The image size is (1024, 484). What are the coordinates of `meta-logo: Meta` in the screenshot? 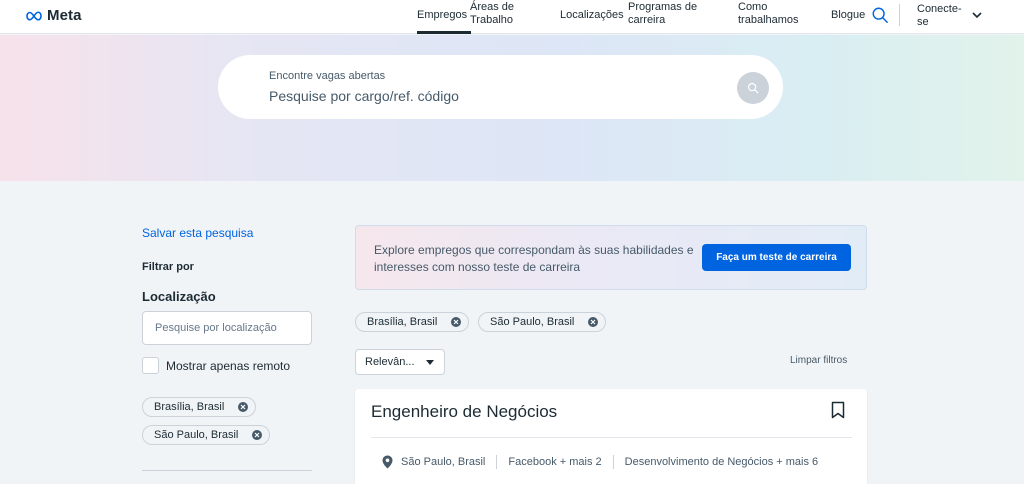 It's located at (53, 15).